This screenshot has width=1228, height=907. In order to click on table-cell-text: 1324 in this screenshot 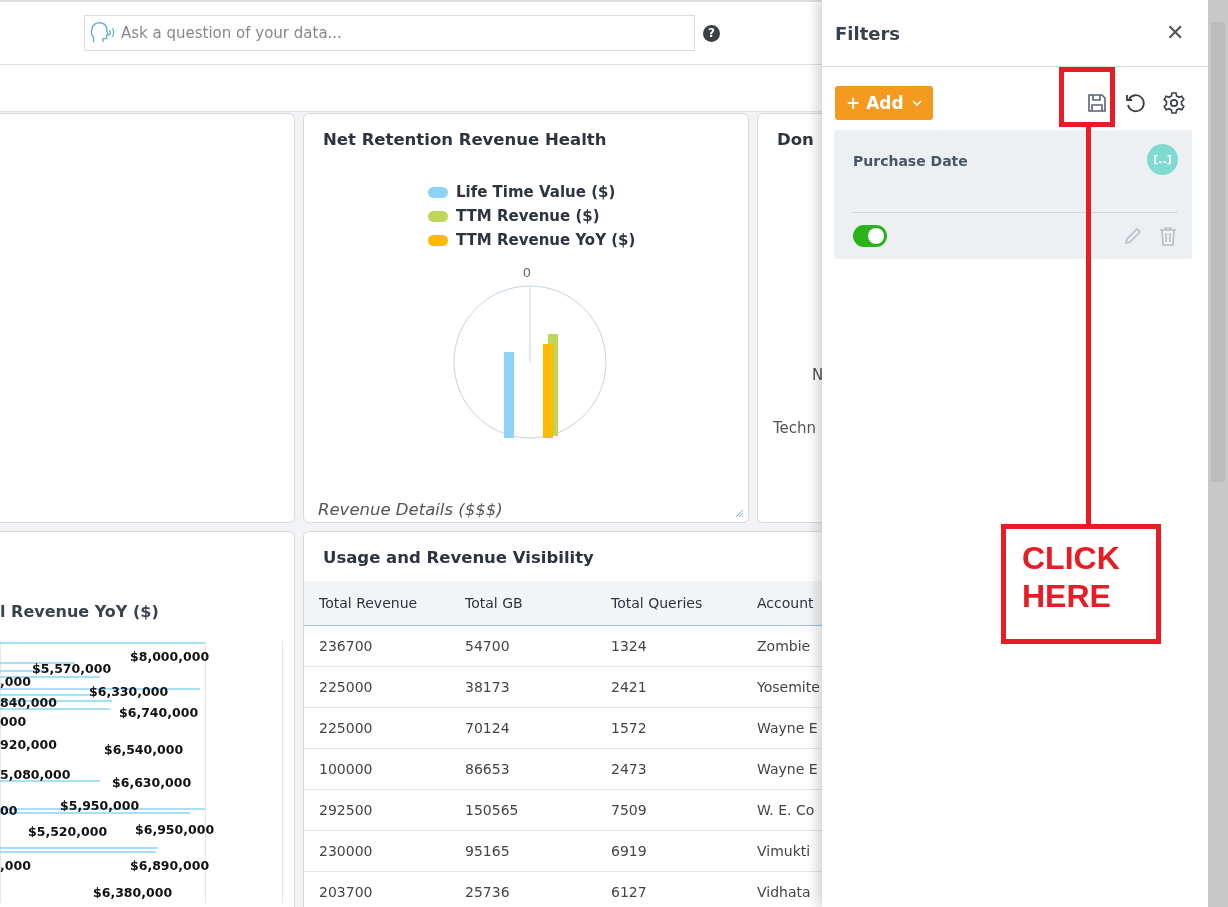, I will do `click(629, 646)`.